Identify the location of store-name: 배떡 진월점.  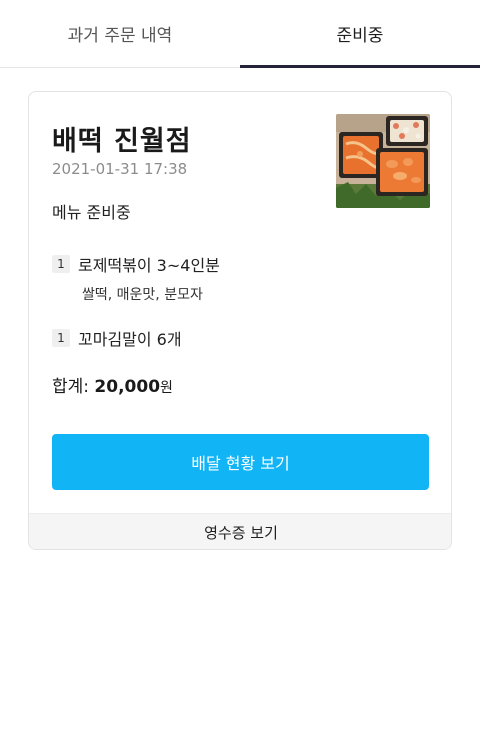
(122, 138).